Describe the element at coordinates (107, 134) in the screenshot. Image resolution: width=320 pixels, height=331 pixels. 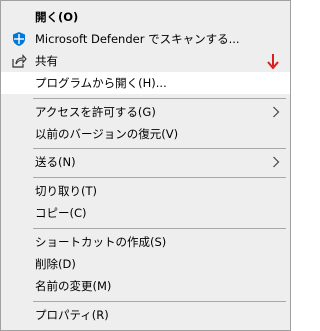
I see `menu-item-restore-versions-label: 以前のバージョンの復元(V)` at that location.